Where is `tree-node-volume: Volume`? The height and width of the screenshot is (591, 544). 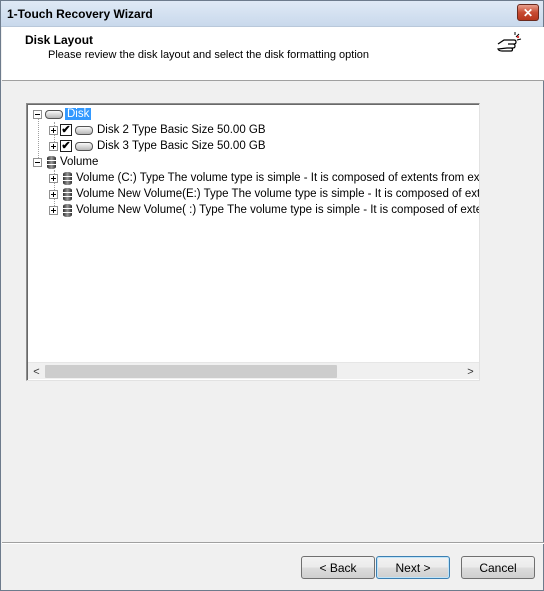 tree-node-volume: Volume is located at coordinates (65, 162).